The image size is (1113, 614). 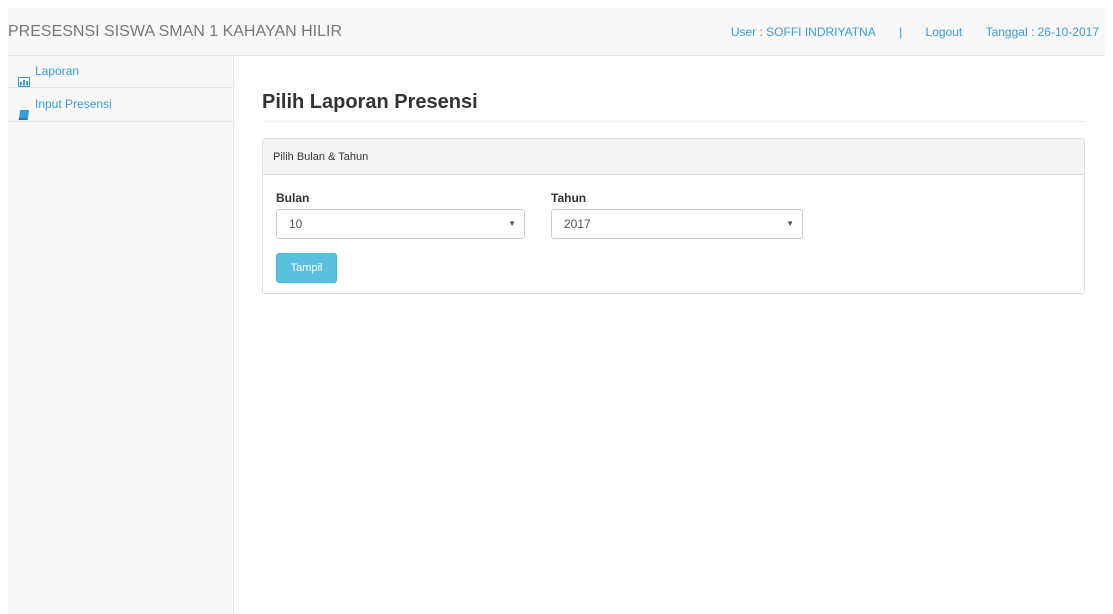 What do you see at coordinates (73, 104) in the screenshot?
I see `sidebar-item-label: Input Presensi` at bounding box center [73, 104].